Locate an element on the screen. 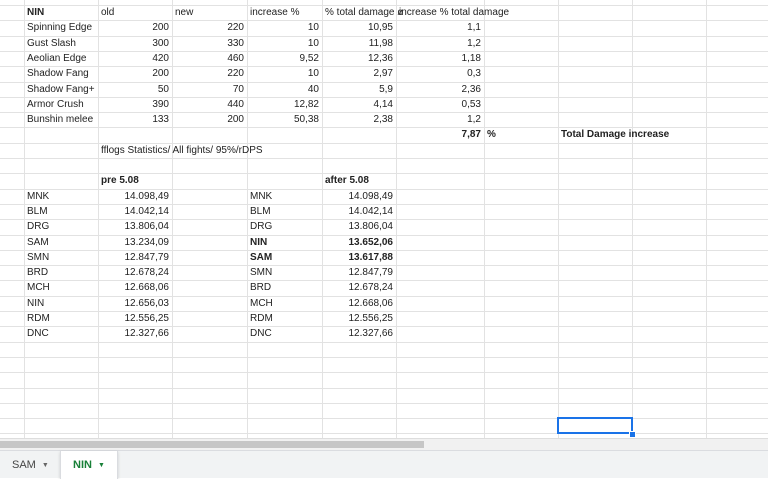  table-cell: 4,14 is located at coordinates (357, 104).